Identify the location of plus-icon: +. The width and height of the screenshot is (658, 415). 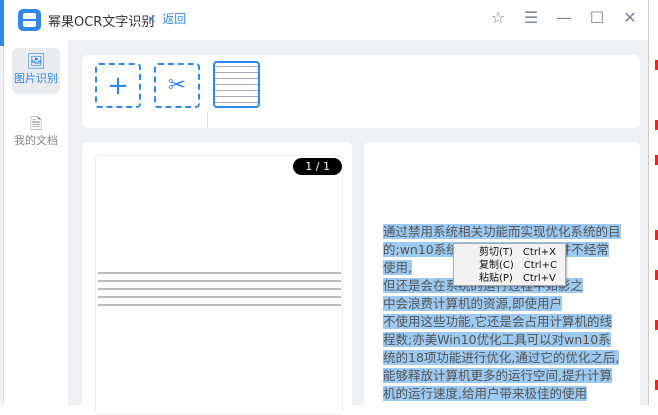
(118, 85).